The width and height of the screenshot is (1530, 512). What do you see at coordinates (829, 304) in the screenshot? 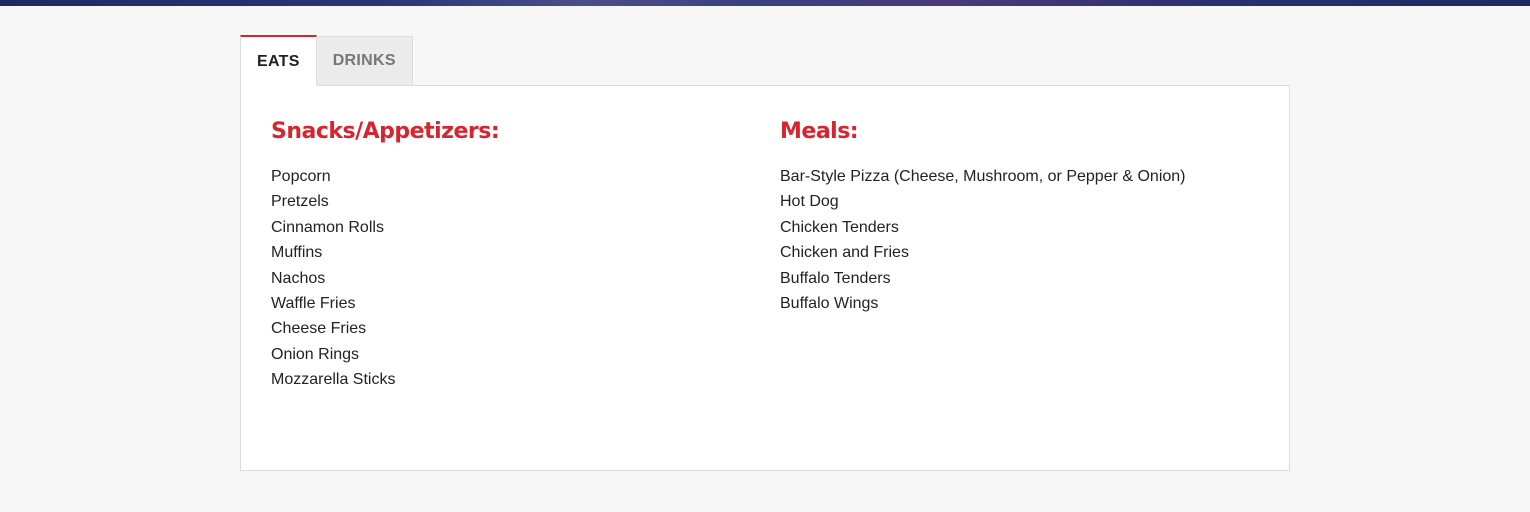
I see `list-item: Buffalo Wings` at bounding box center [829, 304].